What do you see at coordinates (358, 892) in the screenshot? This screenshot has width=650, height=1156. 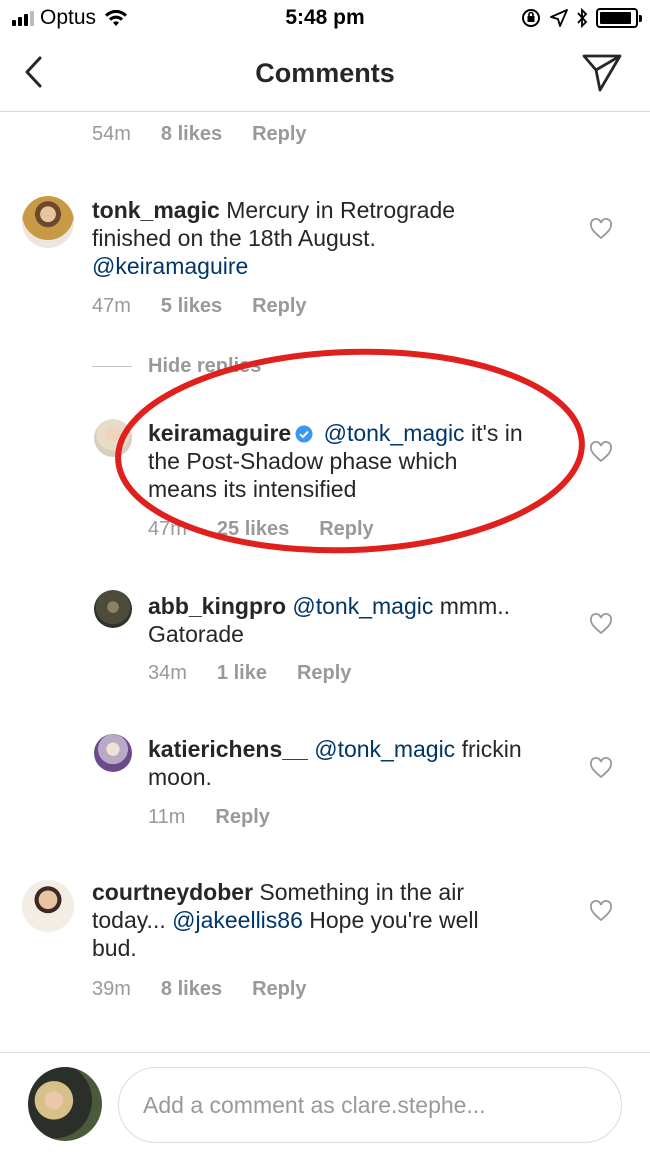 I see `comment-text: Something in the air` at bounding box center [358, 892].